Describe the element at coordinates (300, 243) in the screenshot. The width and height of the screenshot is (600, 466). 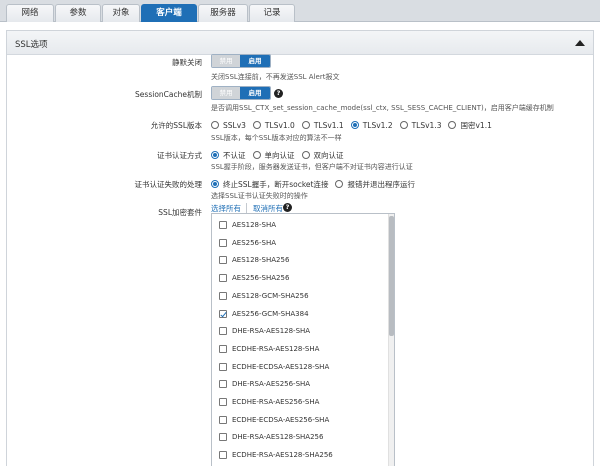
I see `cipher-list-item: AES256-SHA` at that location.